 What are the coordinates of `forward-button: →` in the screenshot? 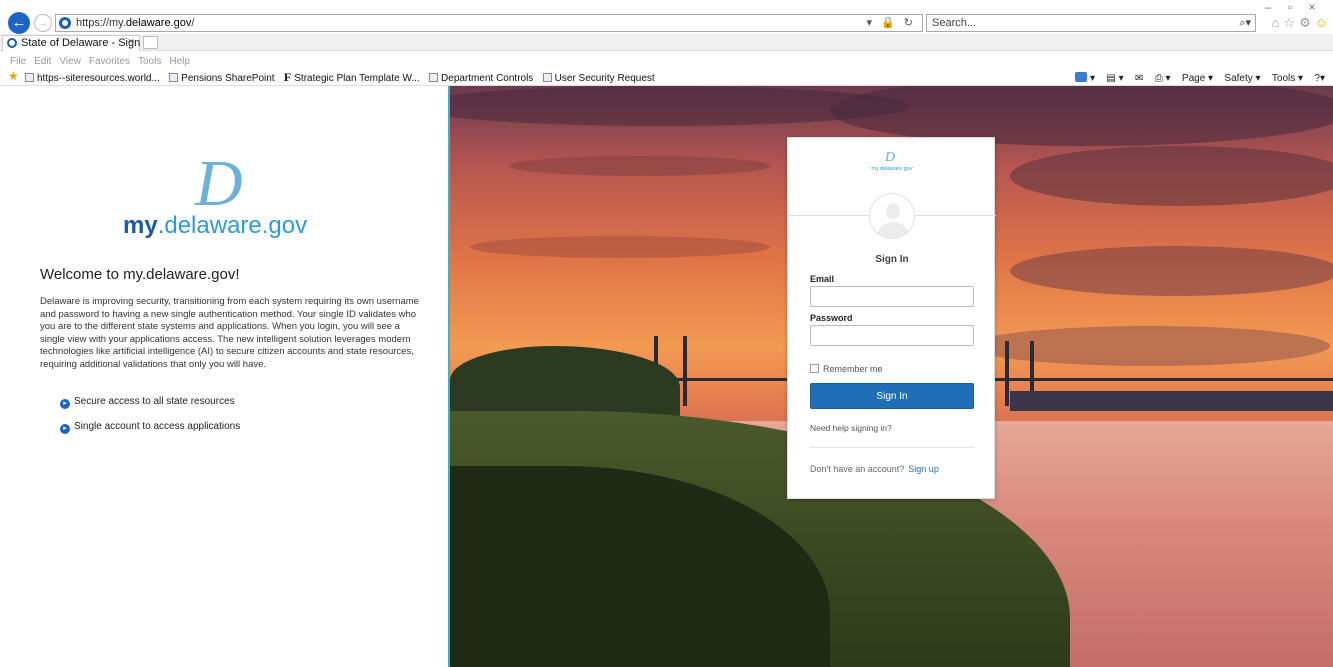 It's located at (43, 23).